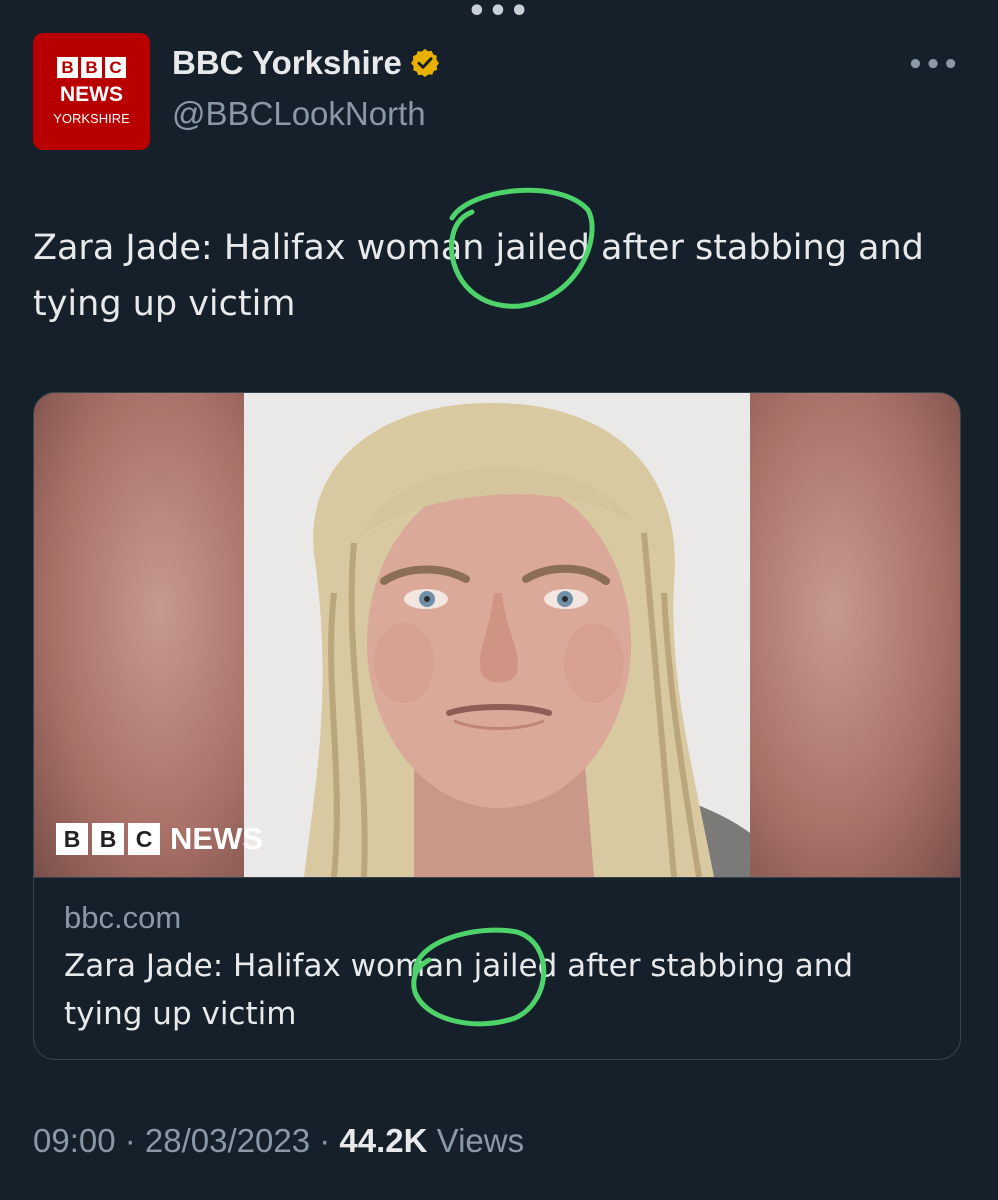  Describe the element at coordinates (476, 1140) in the screenshot. I see `views-label: Views` at that location.